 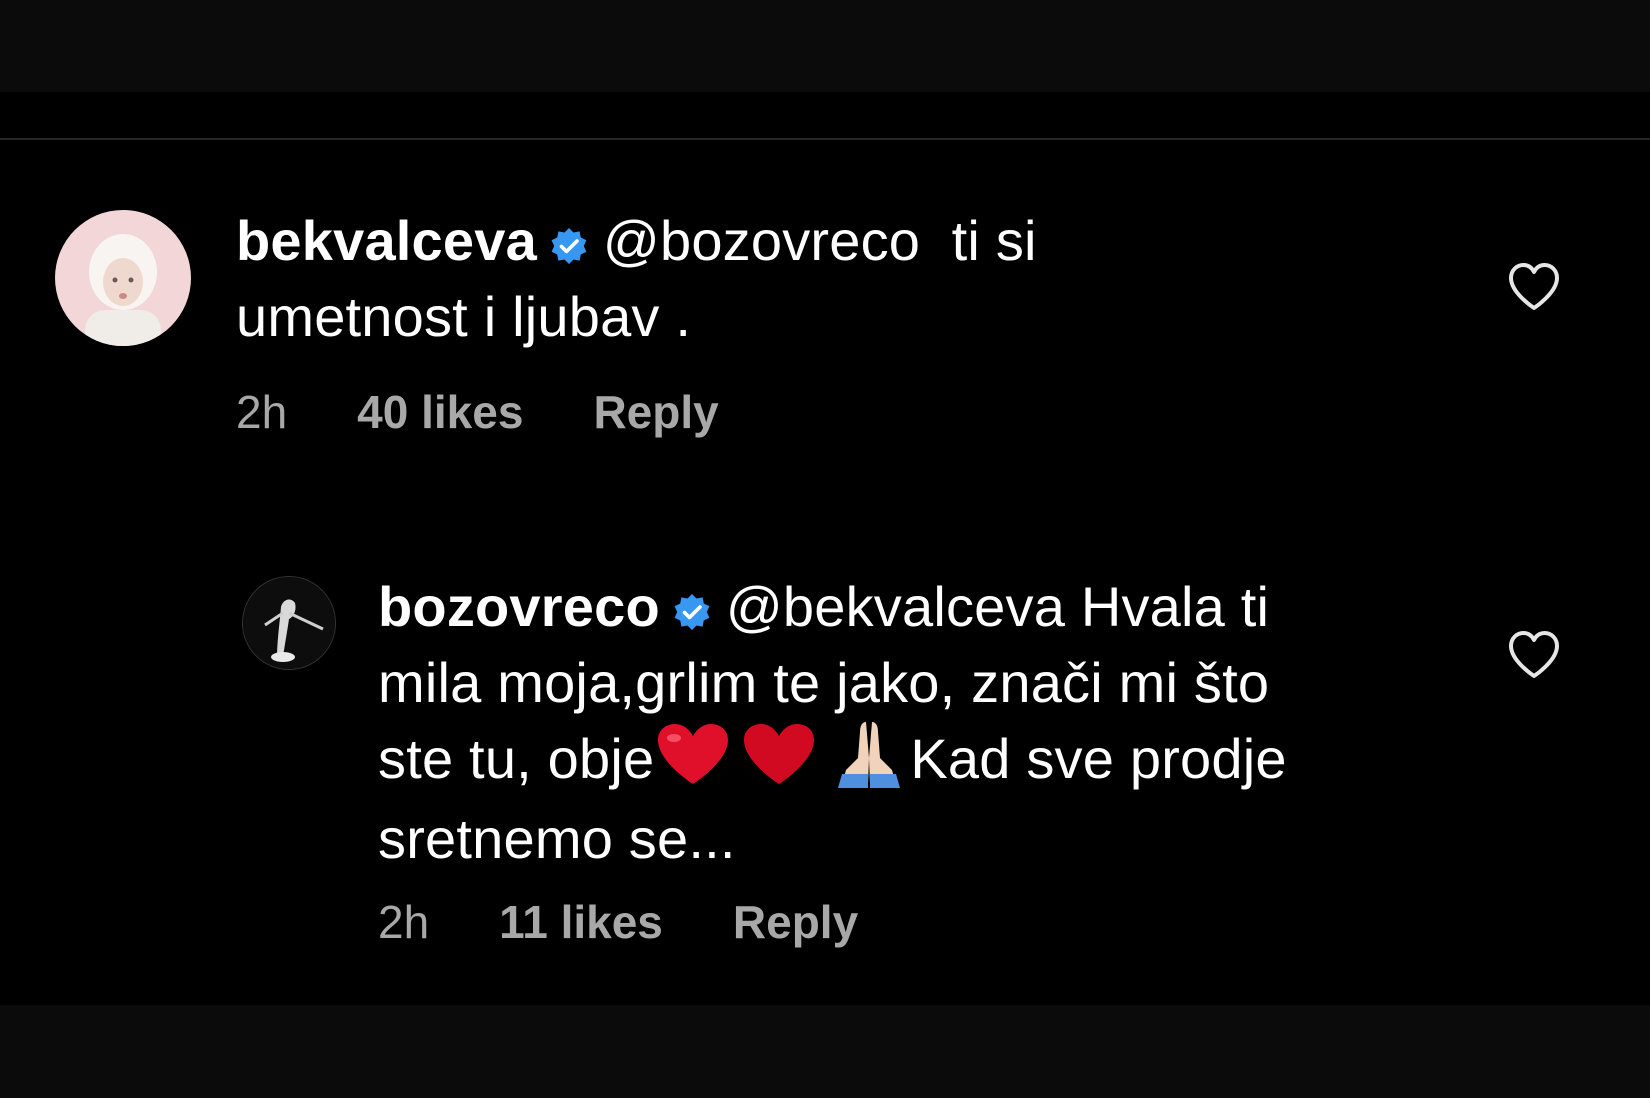 What do you see at coordinates (1175, 606) in the screenshot?
I see `comment-body: Hvala ti` at bounding box center [1175, 606].